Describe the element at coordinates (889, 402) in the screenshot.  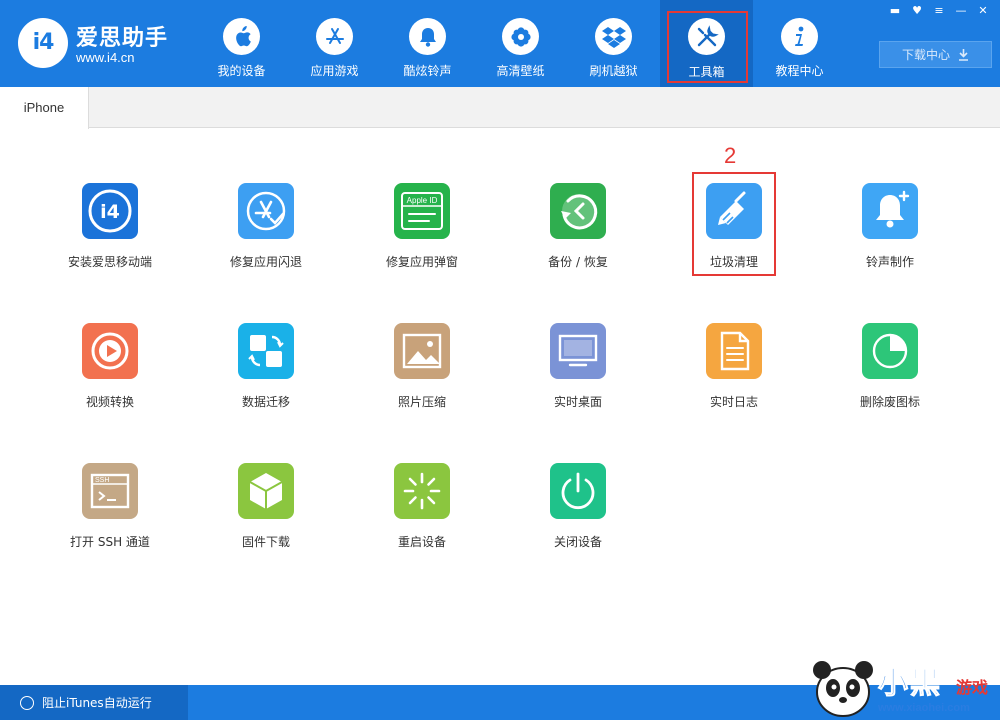
I see `tool-label: 删除废图标` at that location.